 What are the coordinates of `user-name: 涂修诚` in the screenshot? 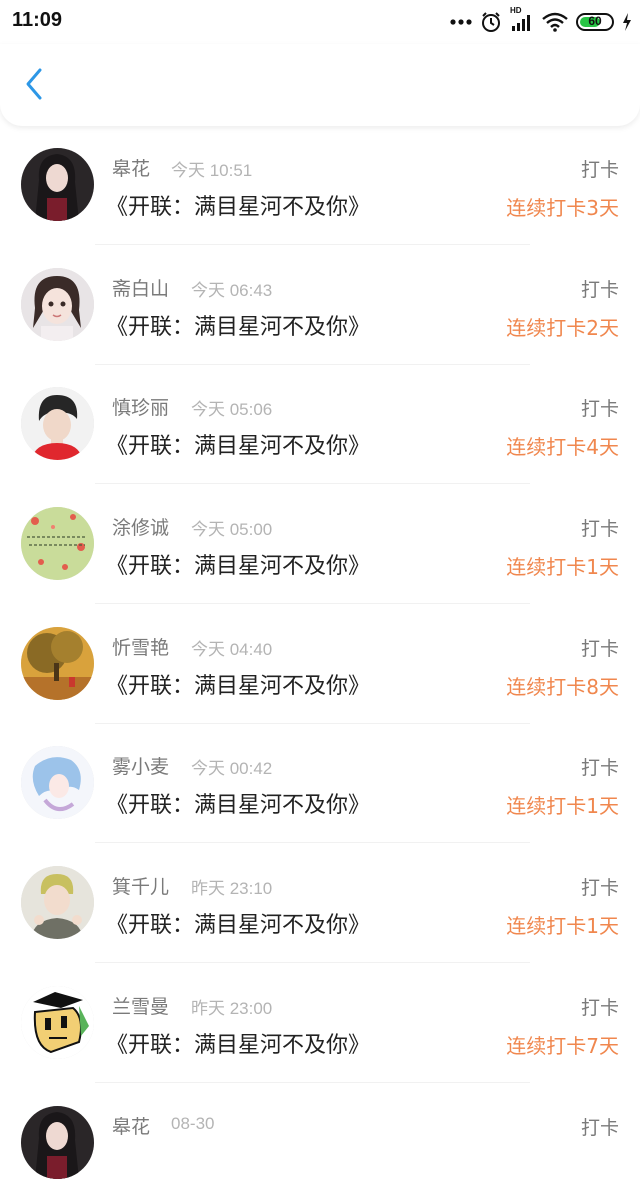 It's located at (140, 526).